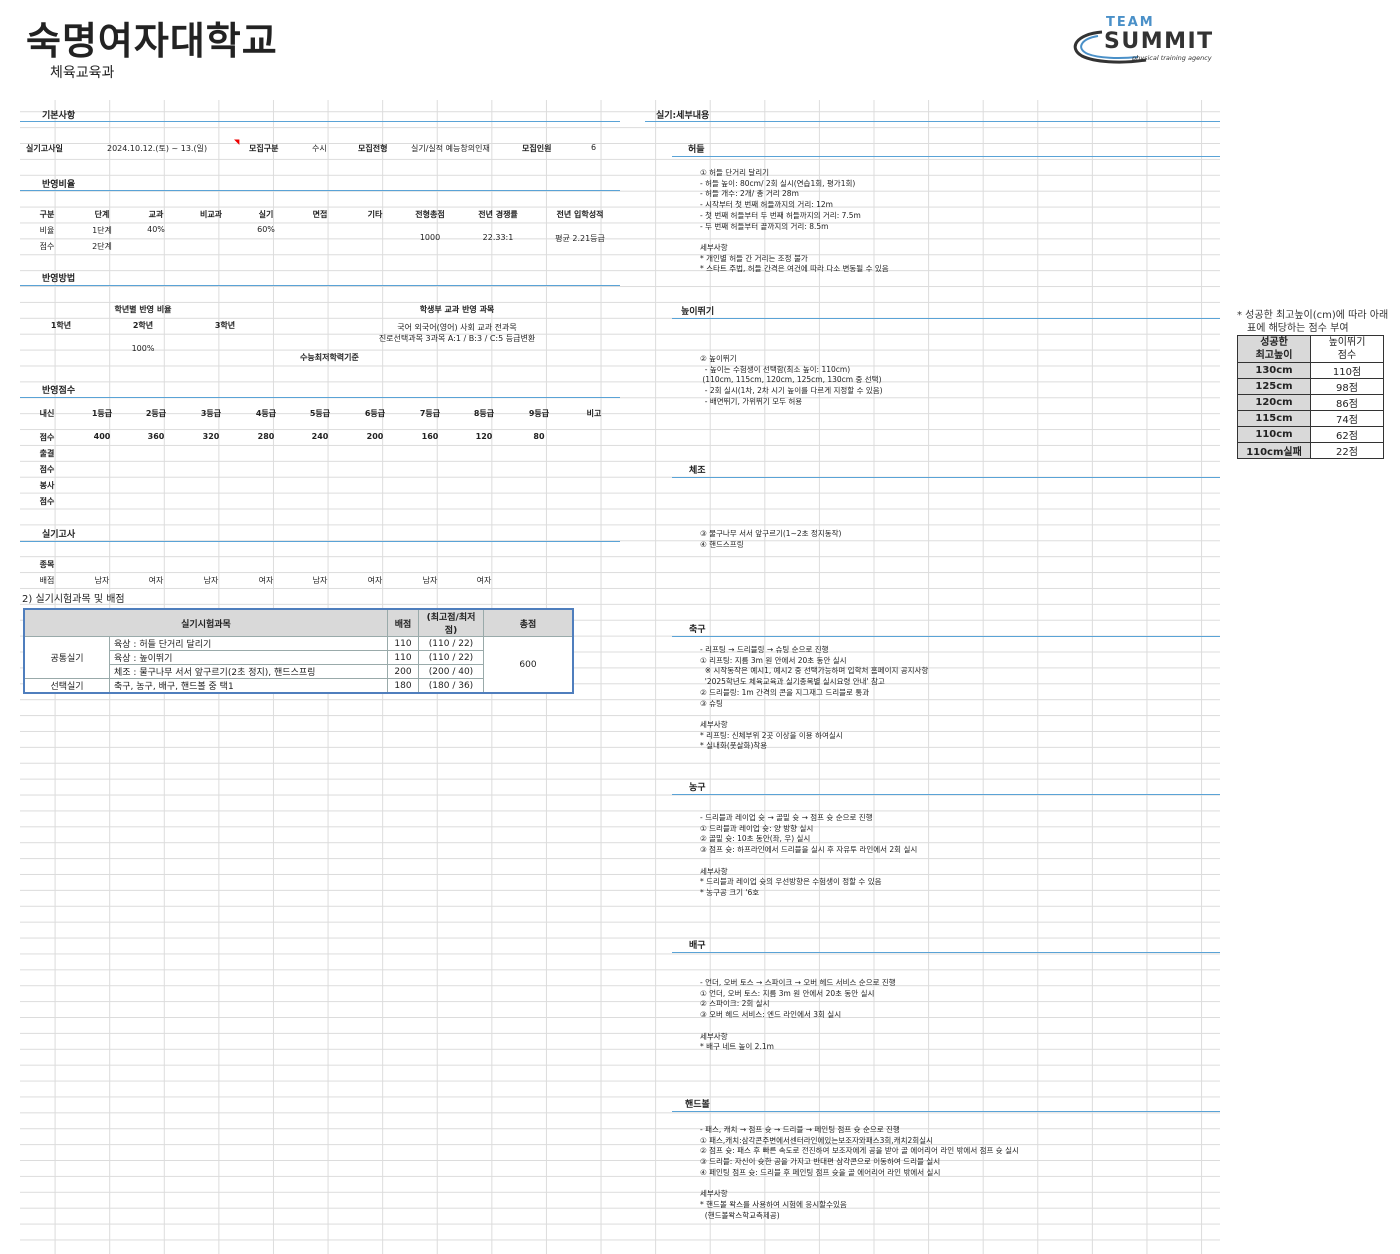 This screenshot has width=1400, height=1254. Describe the element at coordinates (457, 309) in the screenshot. I see `subject-title: 학생부 교과 반영 과목` at that location.